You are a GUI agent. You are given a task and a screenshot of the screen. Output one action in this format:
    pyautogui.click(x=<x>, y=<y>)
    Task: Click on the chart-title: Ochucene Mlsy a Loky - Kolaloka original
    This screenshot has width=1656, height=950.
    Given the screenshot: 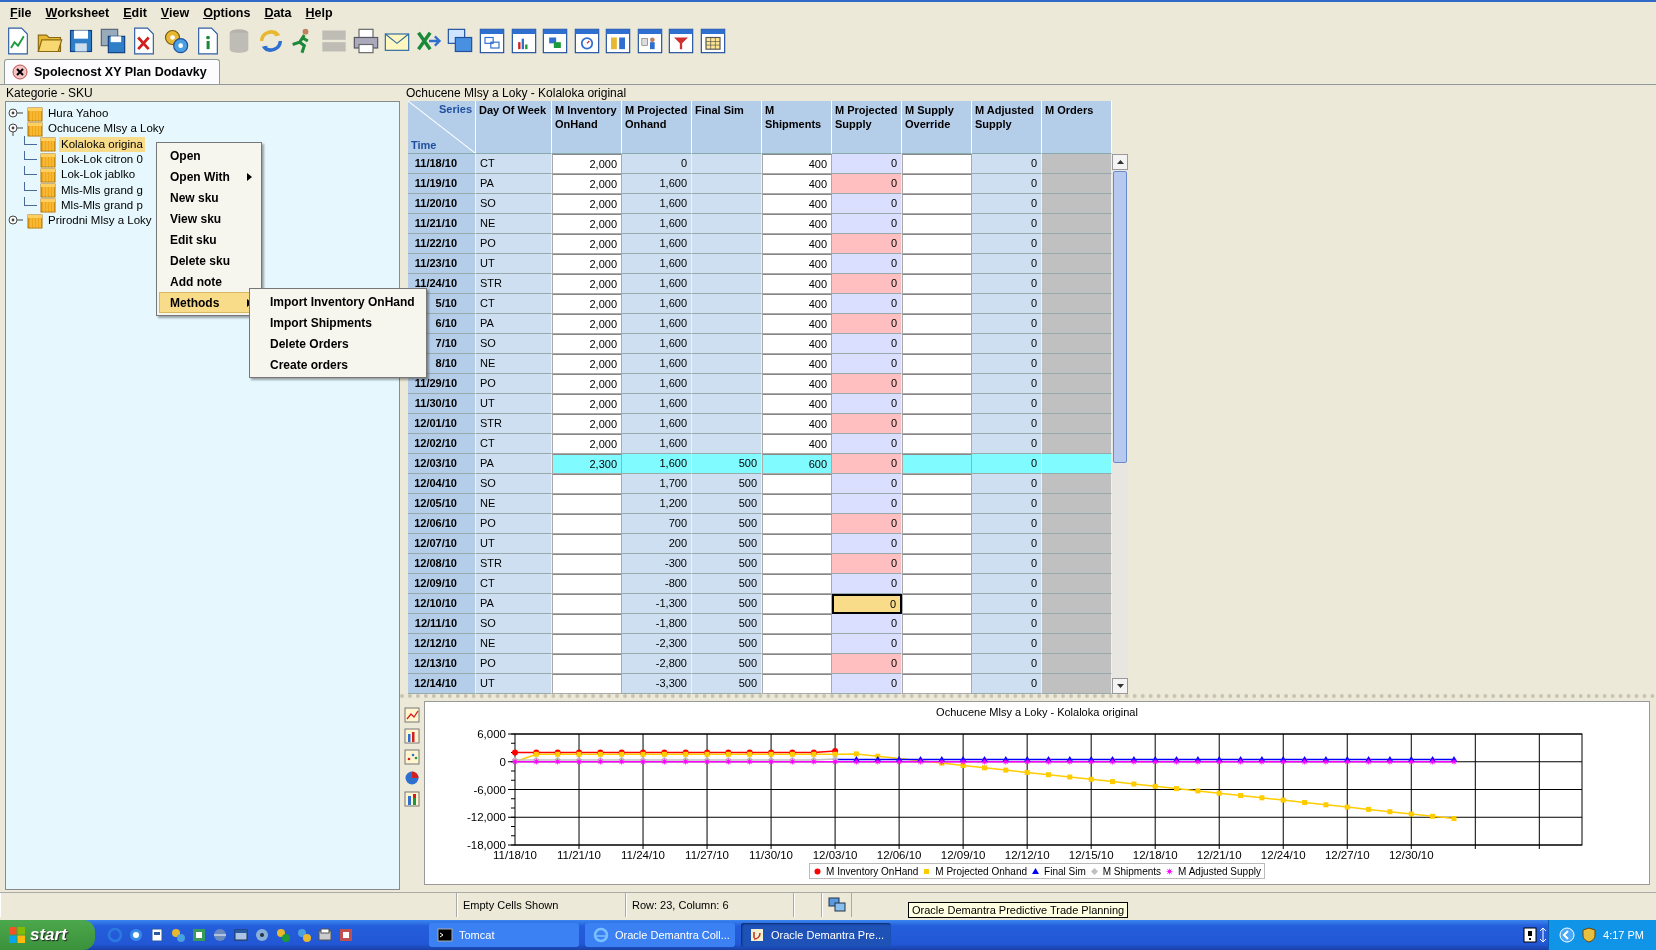 What is the action you would take?
    pyautogui.click(x=1037, y=712)
    